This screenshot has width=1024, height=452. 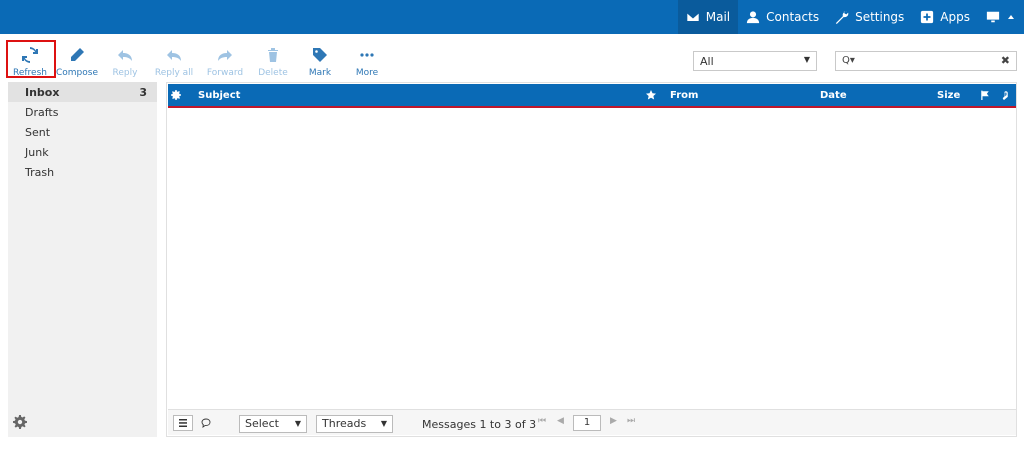 What do you see at coordinates (82, 112) in the screenshot?
I see `folder-drafts: Drafts` at bounding box center [82, 112].